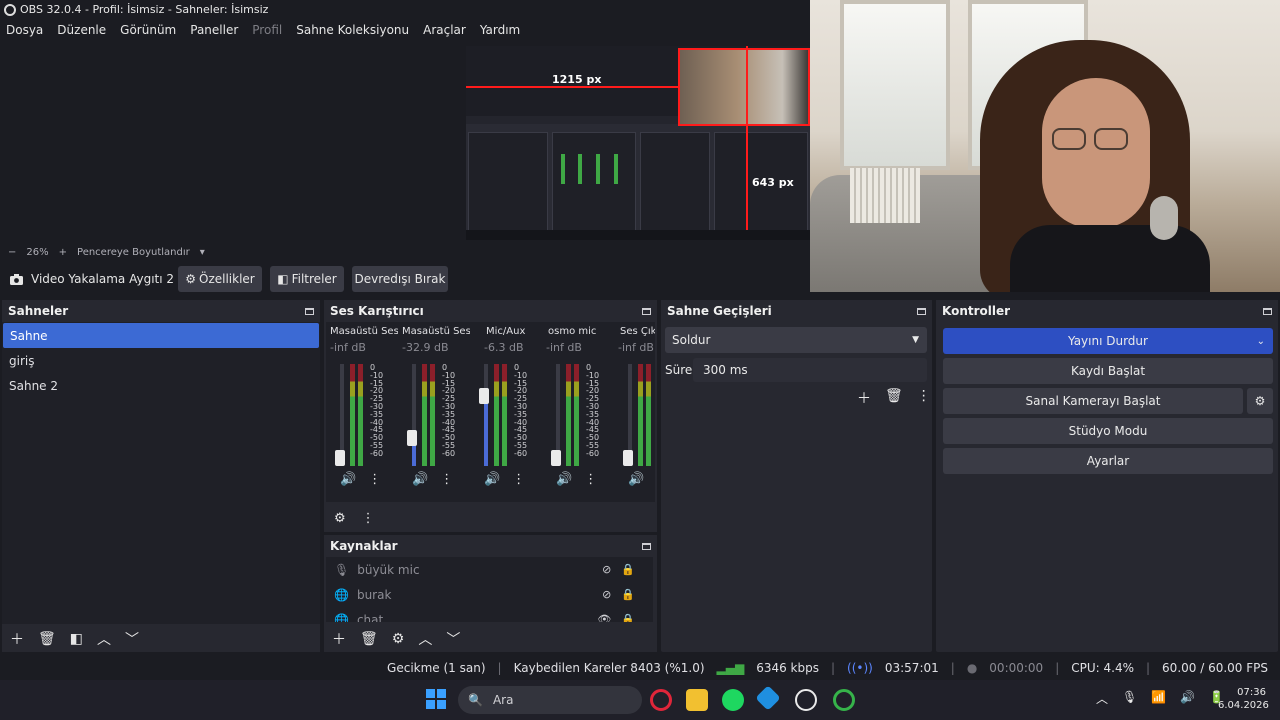  Describe the element at coordinates (787, 668) in the screenshot. I see `bitrate-status: 6346 kbps` at that location.